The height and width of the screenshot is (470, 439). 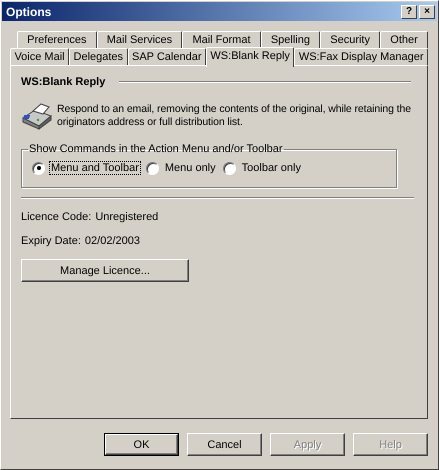 What do you see at coordinates (182, 168) in the screenshot?
I see `radio-option: Menu only` at bounding box center [182, 168].